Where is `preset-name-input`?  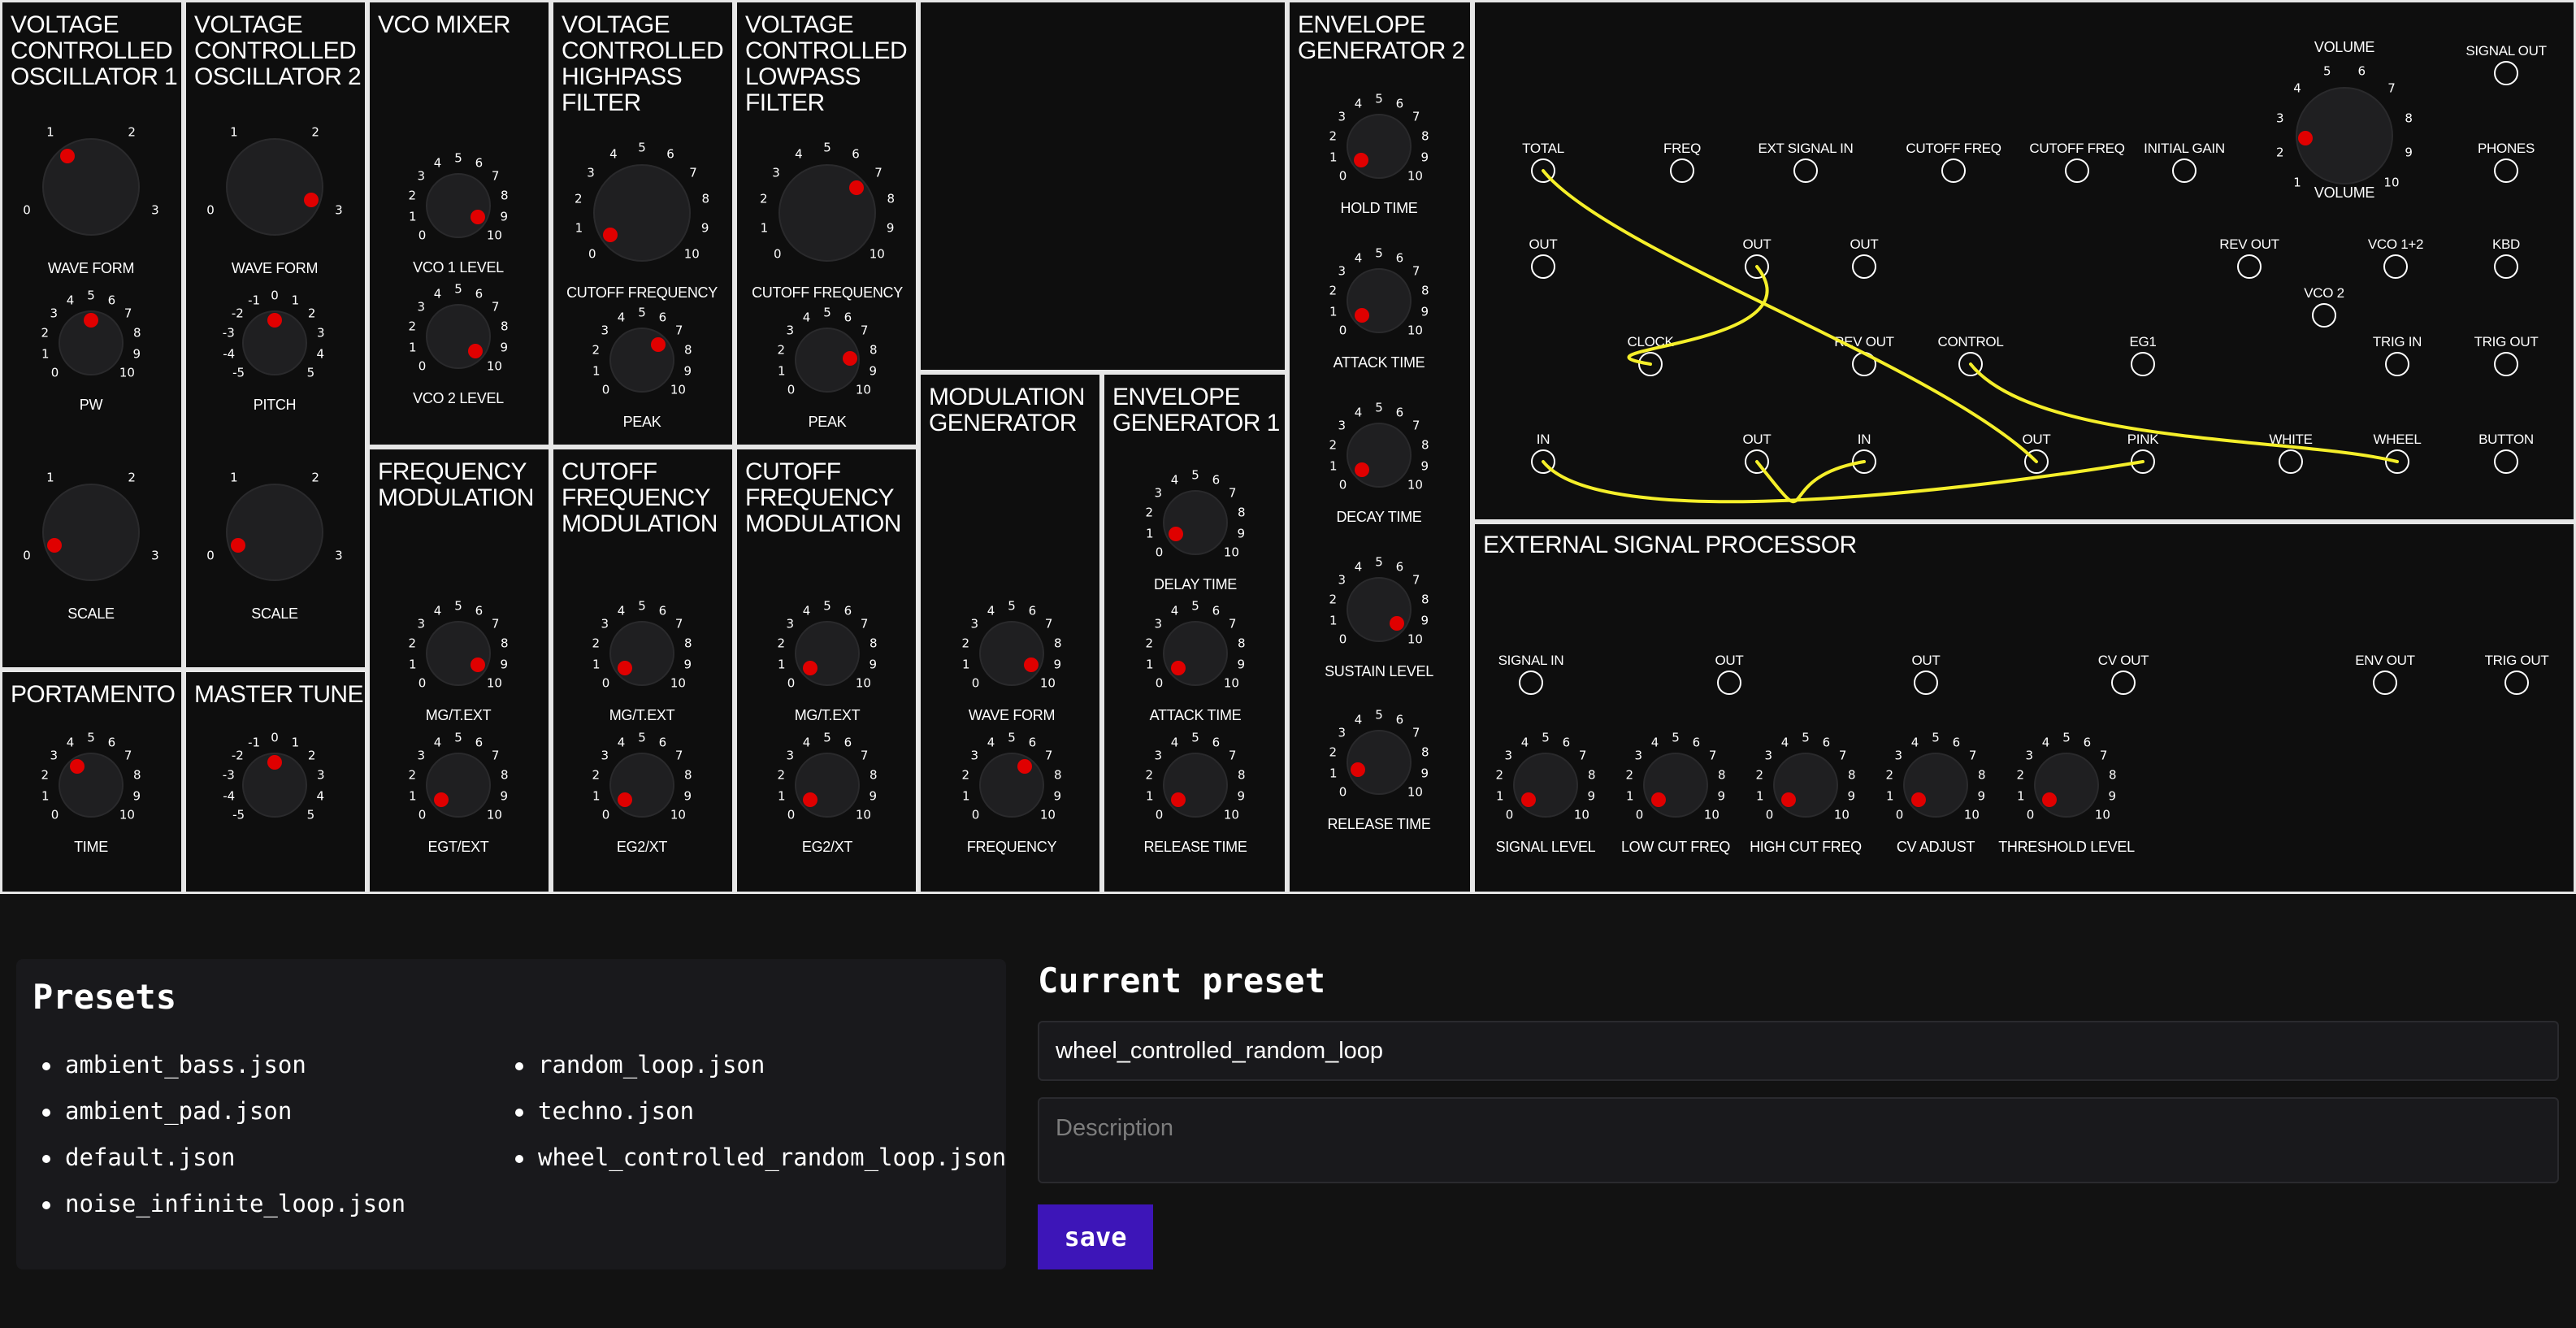 preset-name-input is located at coordinates (1799, 1051).